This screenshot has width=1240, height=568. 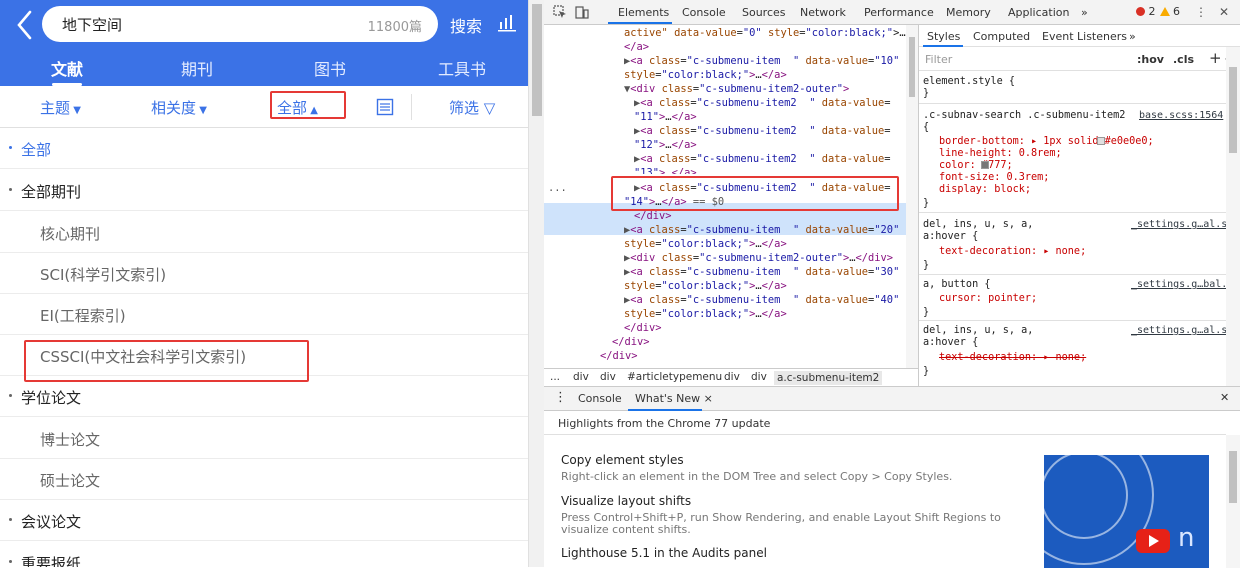 What do you see at coordinates (626, 501) in the screenshot?
I see `feature-title: Visualize layout shifts` at bounding box center [626, 501].